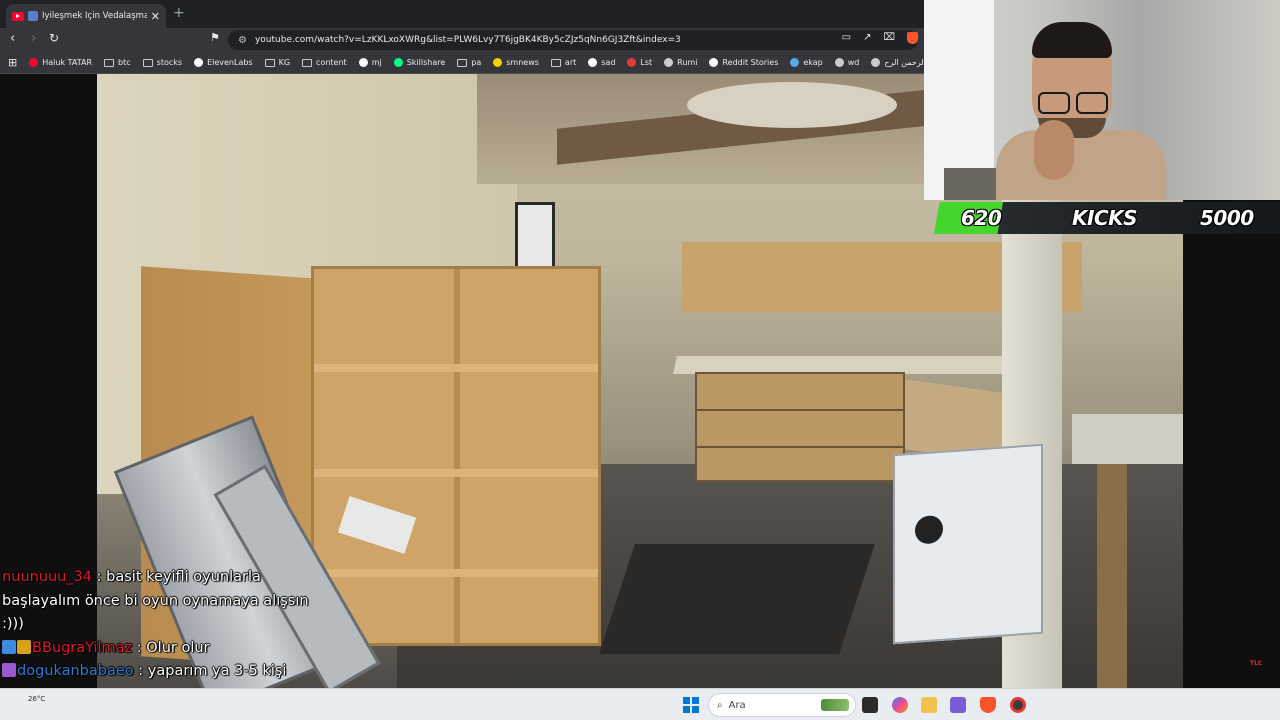 The height and width of the screenshot is (720, 1280). What do you see at coordinates (867, 38) in the screenshot?
I see `share-icon: ↗` at bounding box center [867, 38].